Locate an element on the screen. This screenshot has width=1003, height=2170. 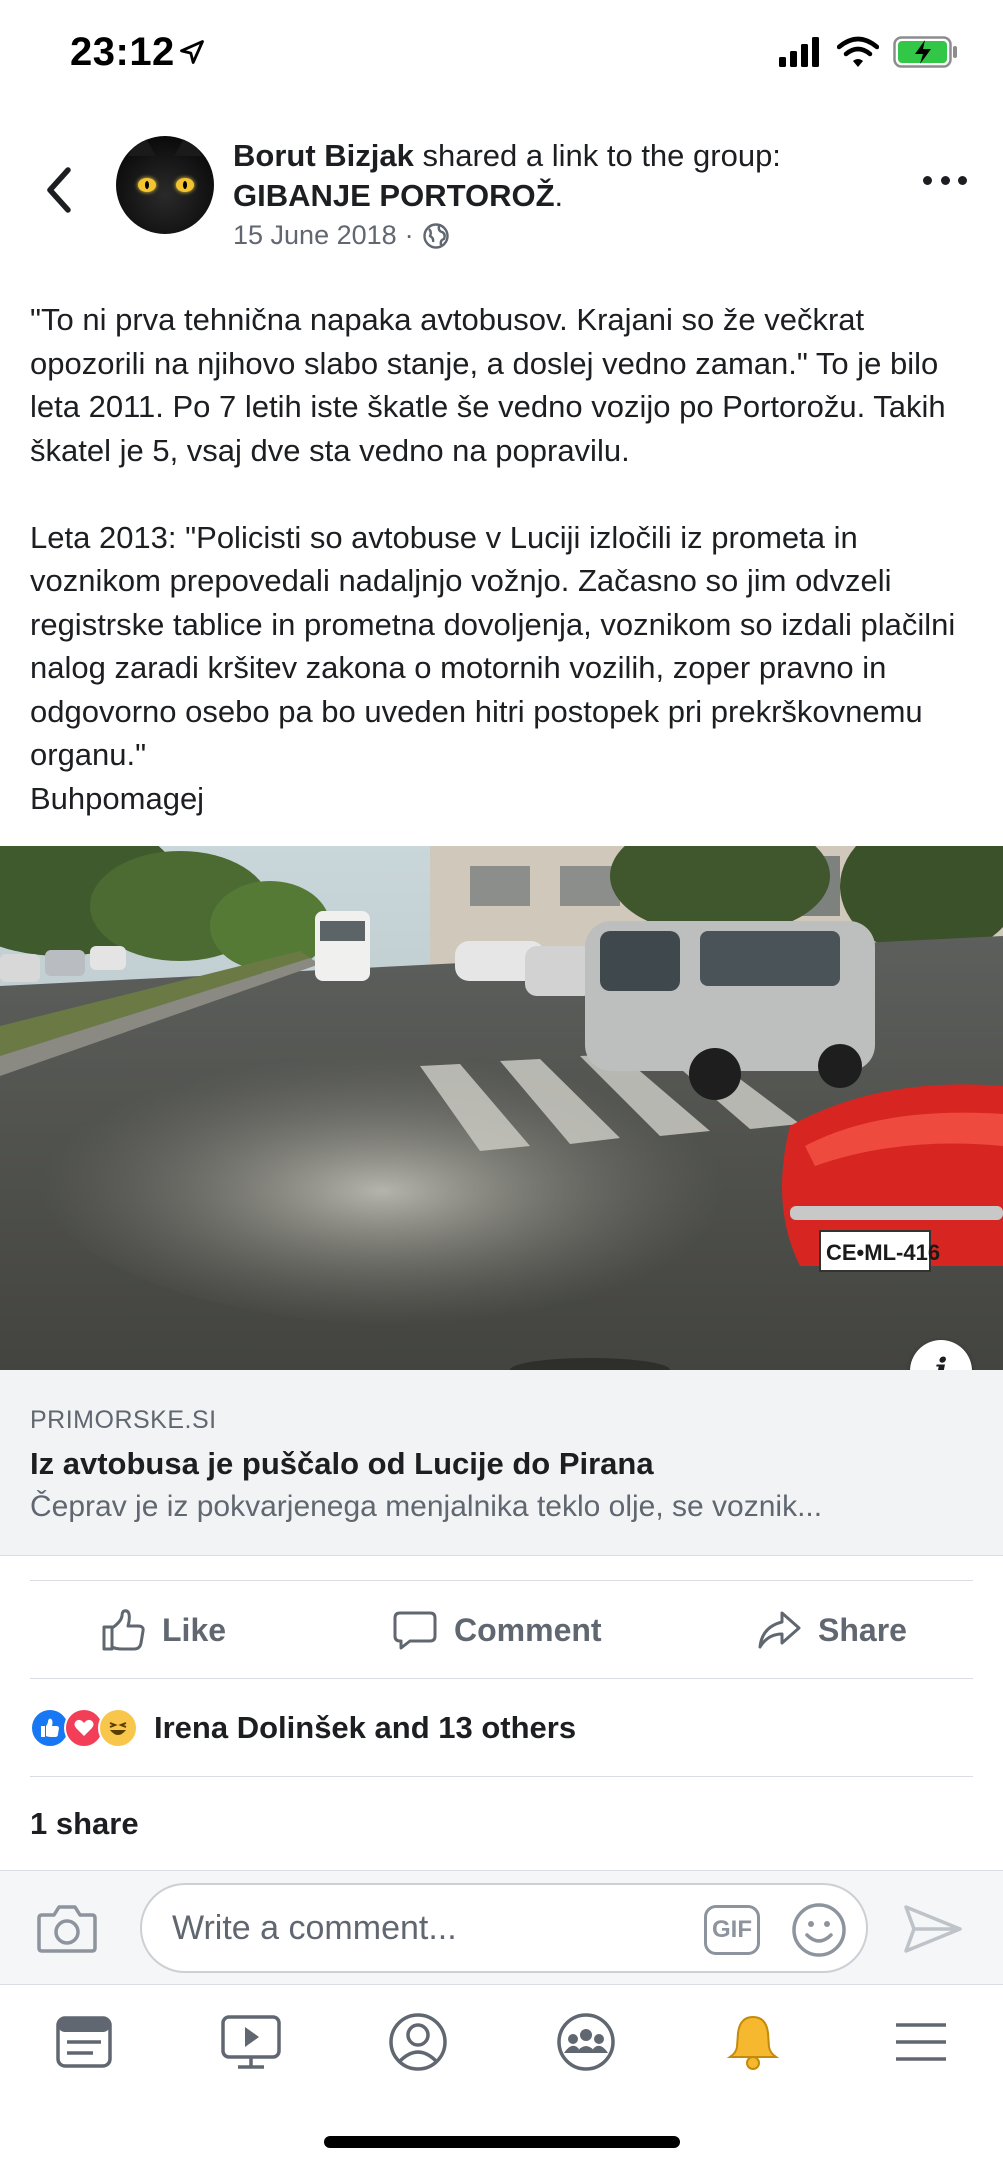
status-bar: 23:12 is located at coordinates (501, 55).